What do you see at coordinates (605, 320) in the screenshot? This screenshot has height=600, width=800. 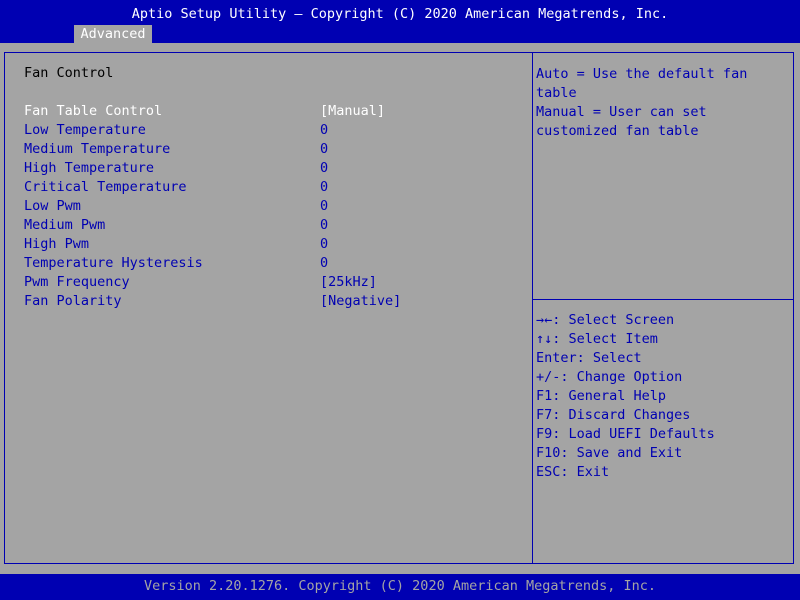 I see `key-select-screen: →←: Select Screen` at bounding box center [605, 320].